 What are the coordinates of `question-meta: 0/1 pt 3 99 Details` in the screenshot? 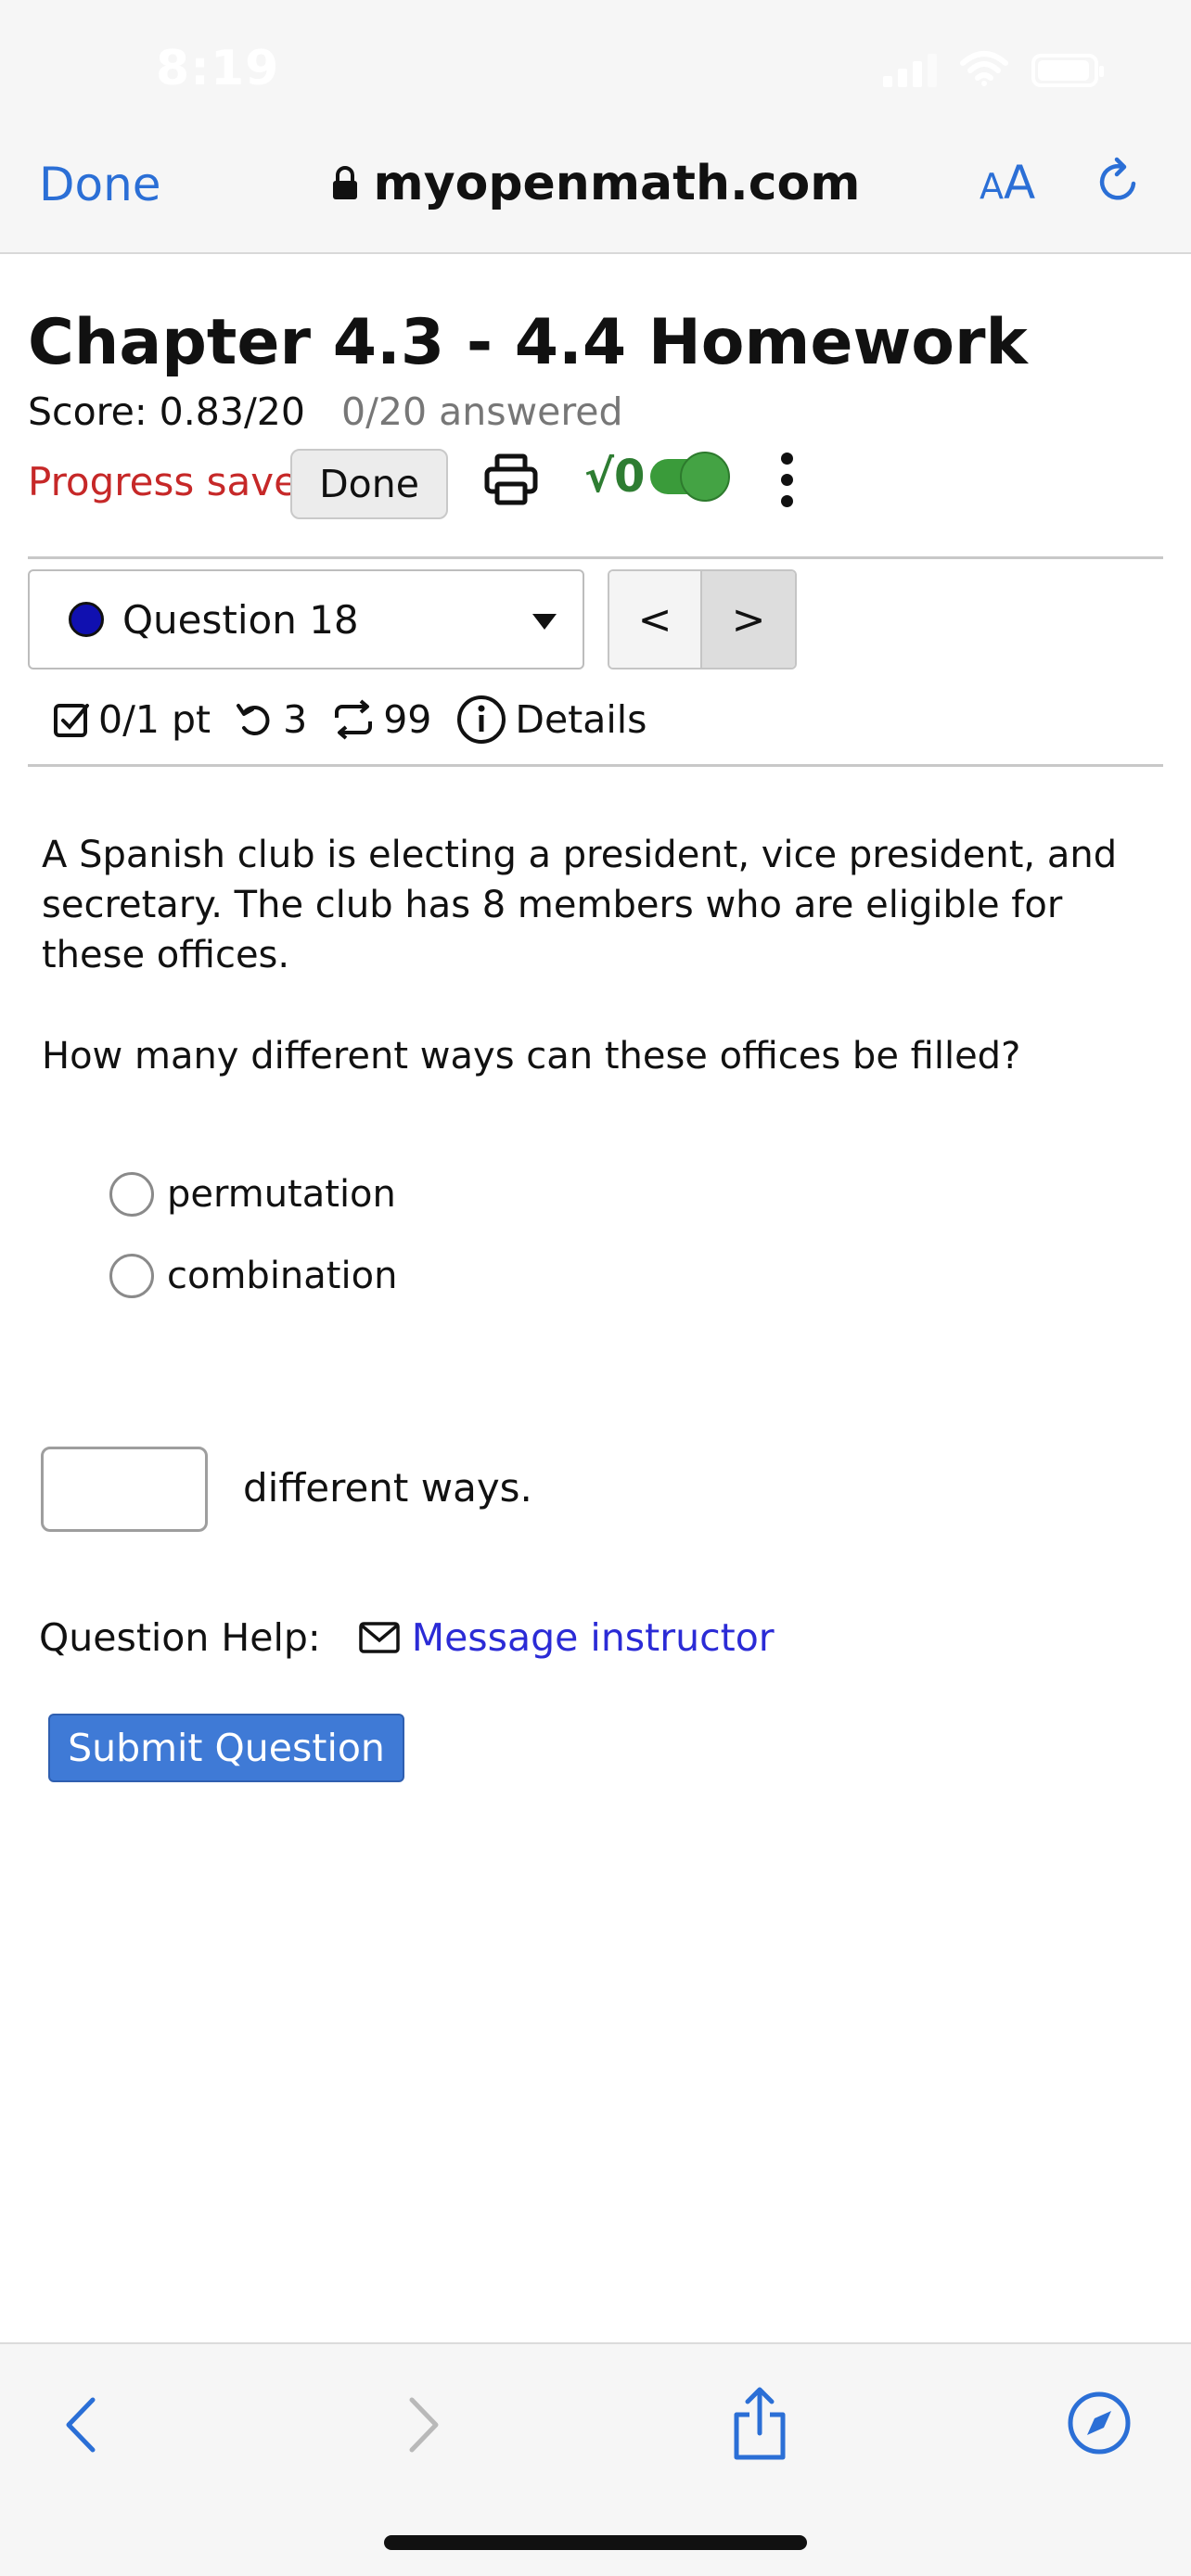 It's located at (362, 720).